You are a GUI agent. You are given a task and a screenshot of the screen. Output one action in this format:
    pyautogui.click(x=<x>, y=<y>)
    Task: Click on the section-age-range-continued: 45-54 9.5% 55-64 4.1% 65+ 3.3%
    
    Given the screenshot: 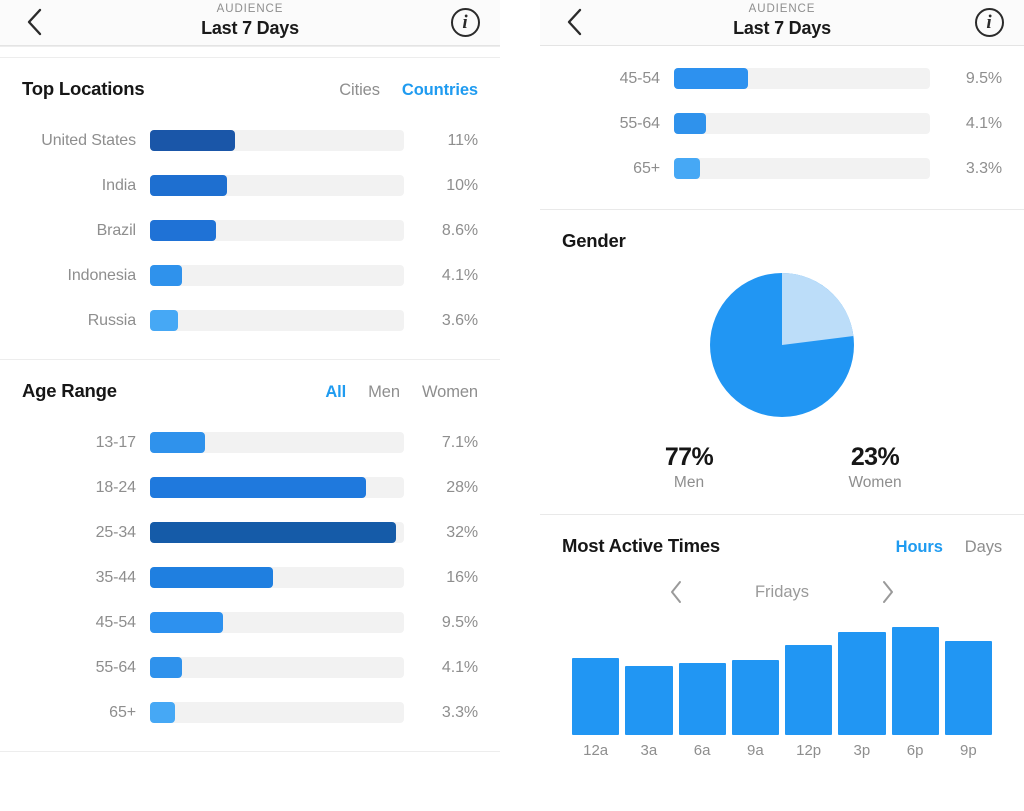 What is the action you would take?
    pyautogui.click(x=782, y=127)
    